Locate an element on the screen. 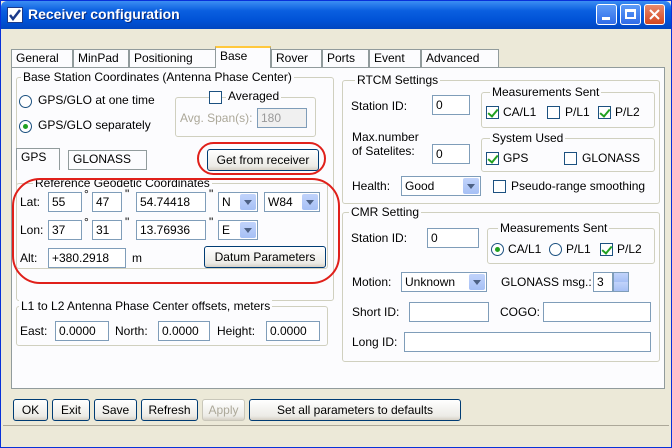 The height and width of the screenshot is (448, 672). exit-button: Exit is located at coordinates (71, 410).